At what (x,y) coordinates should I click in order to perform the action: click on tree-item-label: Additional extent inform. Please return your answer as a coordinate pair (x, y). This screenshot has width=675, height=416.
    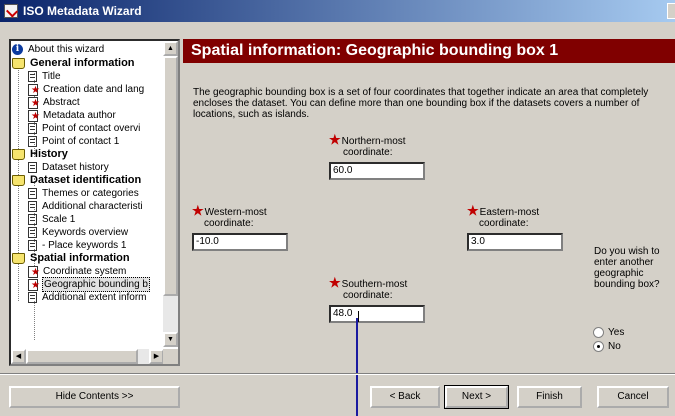
    Looking at the image, I should click on (94, 297).